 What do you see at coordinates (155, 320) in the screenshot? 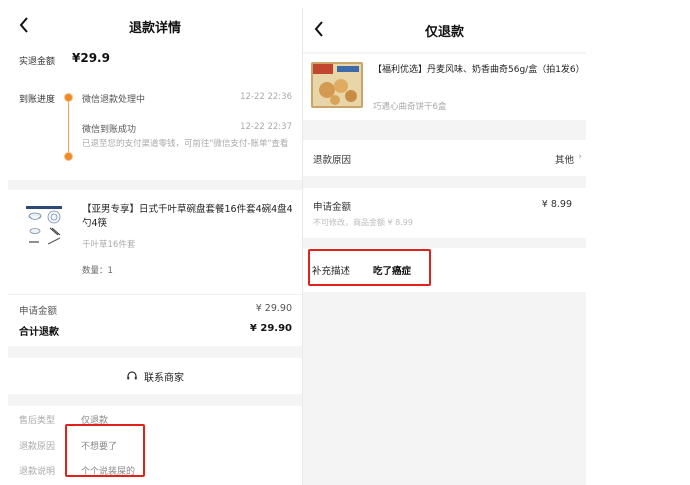
I see `totals-card: 申请金额 ¥ 29.90 合计退款 ¥ 29.90` at bounding box center [155, 320].